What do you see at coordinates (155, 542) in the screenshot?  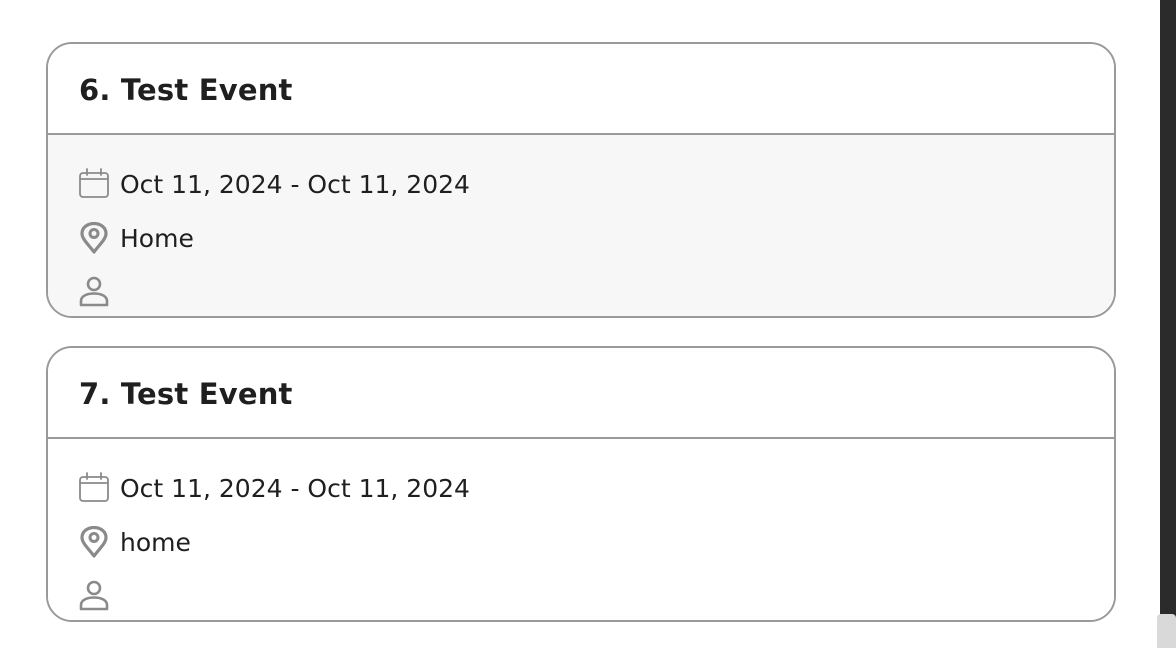 I see `event-location: home` at bounding box center [155, 542].